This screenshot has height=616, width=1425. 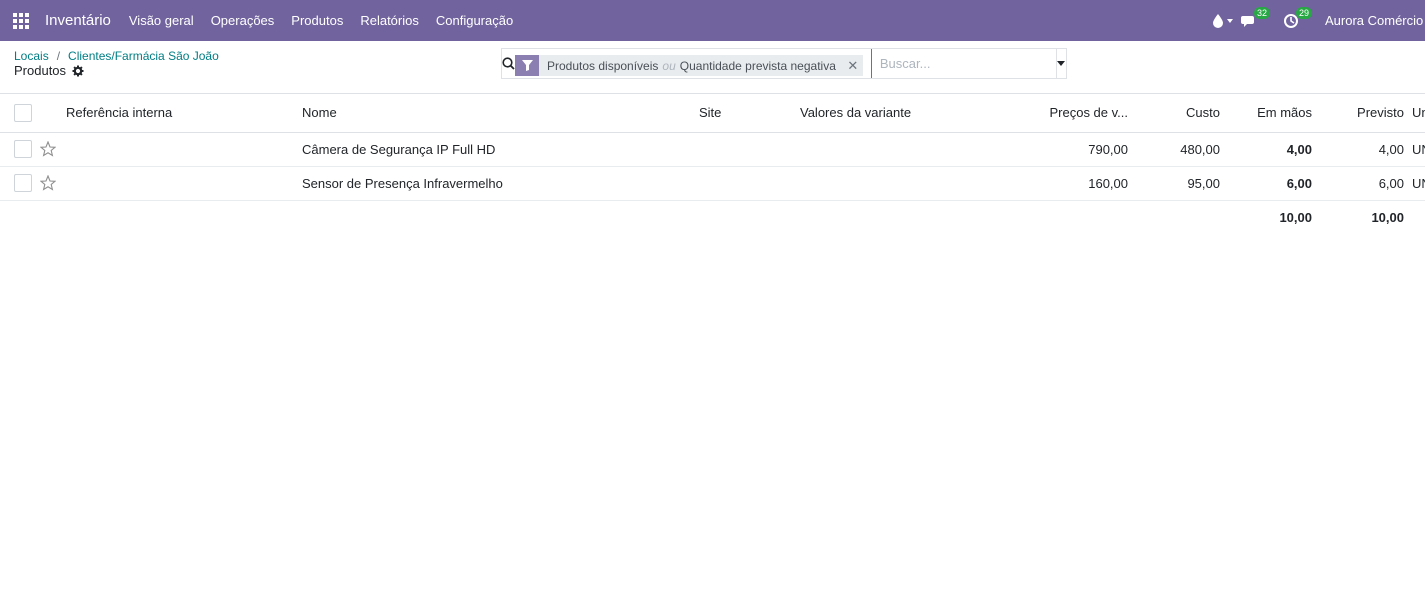 I want to click on column-unidade: Un, so click(x=1414, y=113).